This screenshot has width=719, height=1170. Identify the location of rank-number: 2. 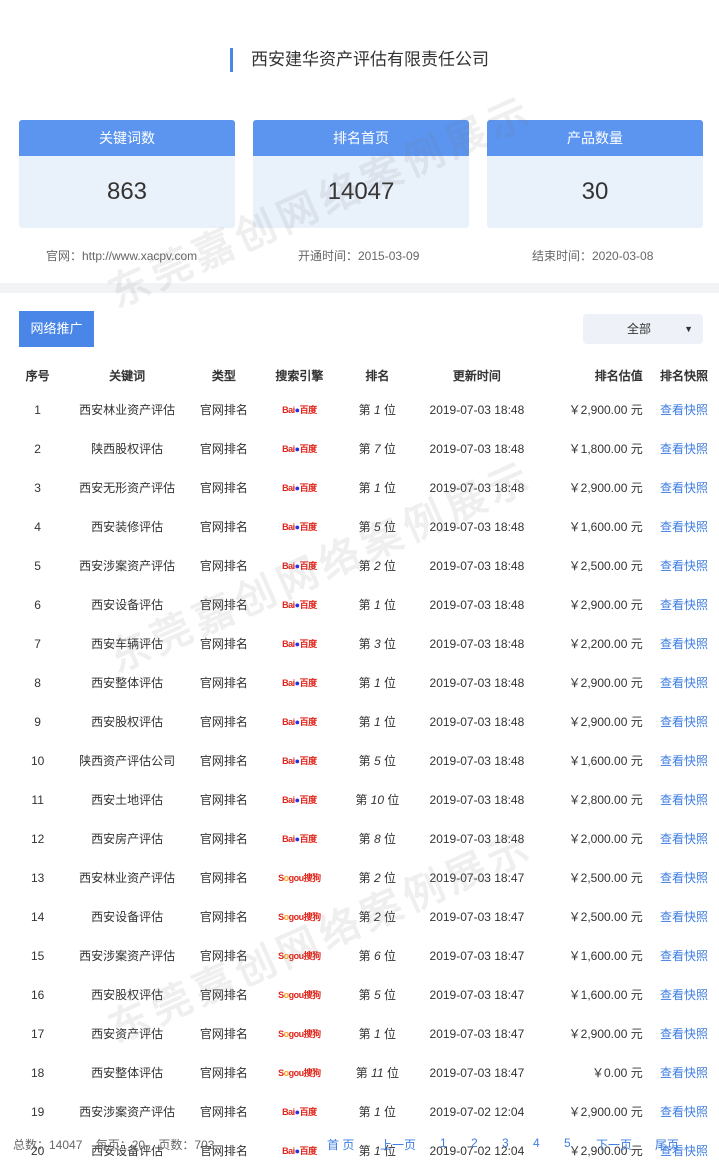
(377, 917).